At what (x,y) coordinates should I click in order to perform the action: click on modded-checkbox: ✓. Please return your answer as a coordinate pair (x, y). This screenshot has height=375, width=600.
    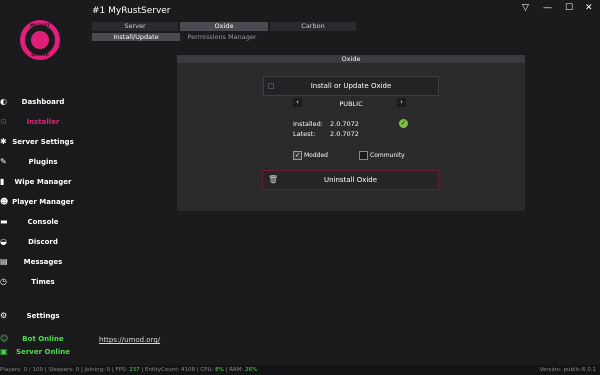
    Looking at the image, I should click on (297, 155).